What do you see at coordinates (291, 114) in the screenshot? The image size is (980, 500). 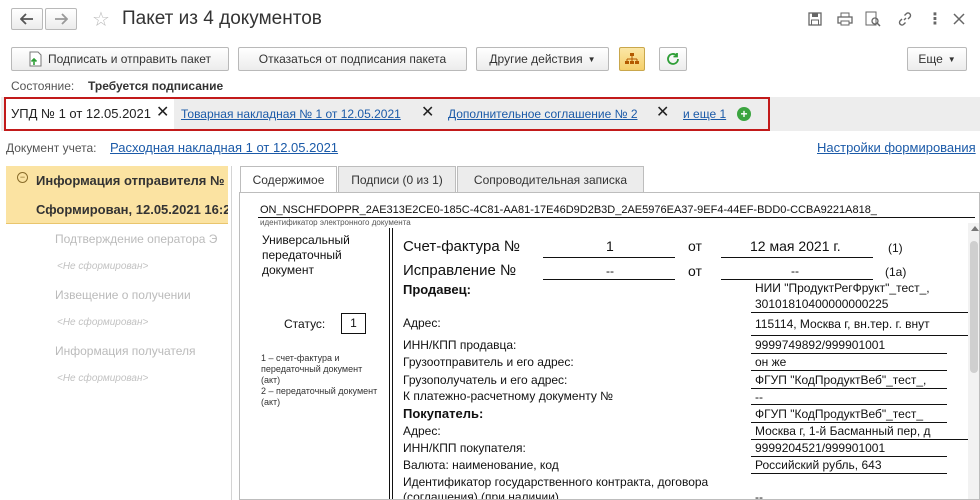 I see `doc-tab-waybill: Товарная накладная № 1 от 12.05.2021` at bounding box center [291, 114].